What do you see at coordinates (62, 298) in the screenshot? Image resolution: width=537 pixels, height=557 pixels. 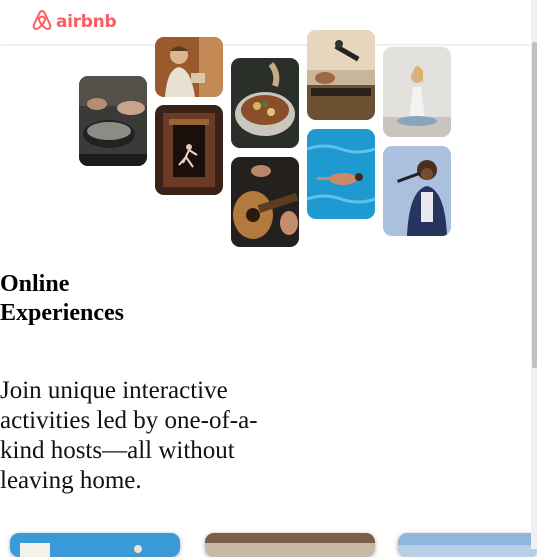 I see `page-title: Online Experiences` at bounding box center [62, 298].